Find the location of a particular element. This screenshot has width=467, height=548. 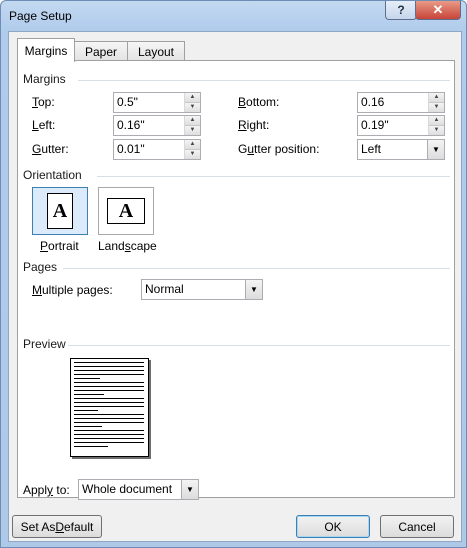

top-margin-spinner: 0.5" ▲ ▼ is located at coordinates (157, 102).